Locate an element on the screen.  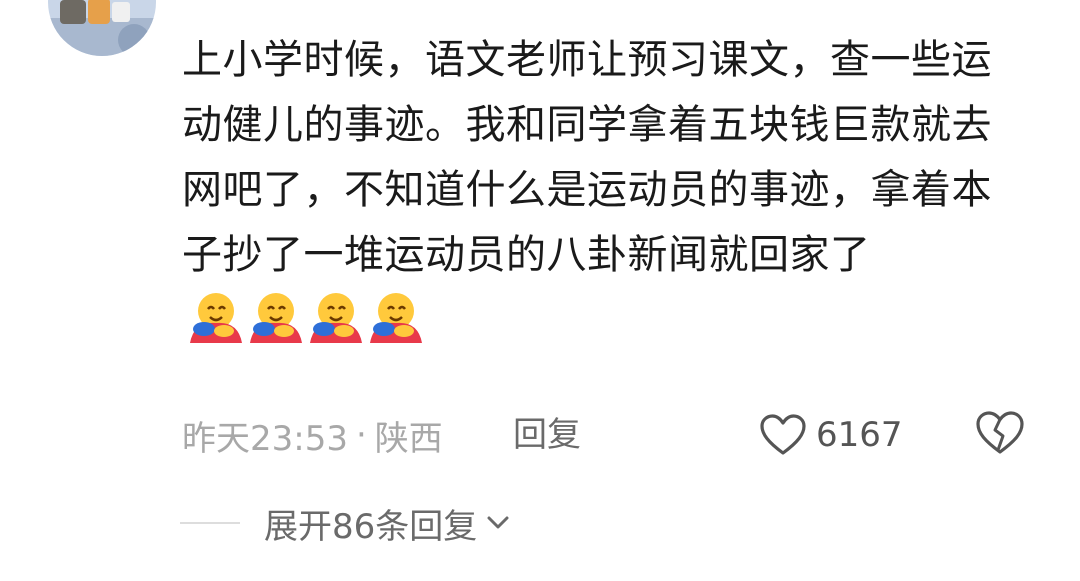
chevron-down-icon is located at coordinates (498, 522).